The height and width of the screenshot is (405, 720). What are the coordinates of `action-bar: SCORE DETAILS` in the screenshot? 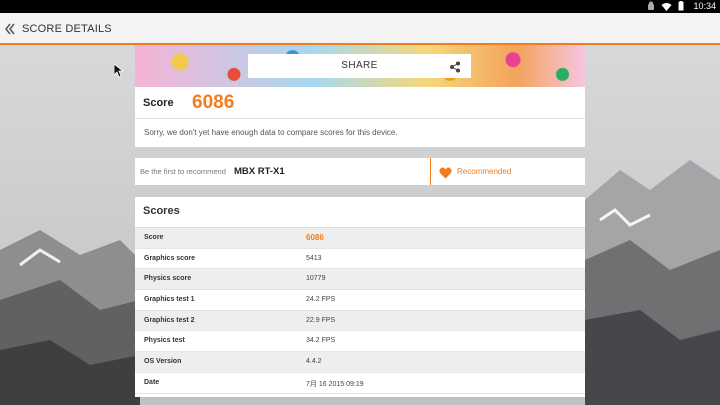 It's located at (360, 29).